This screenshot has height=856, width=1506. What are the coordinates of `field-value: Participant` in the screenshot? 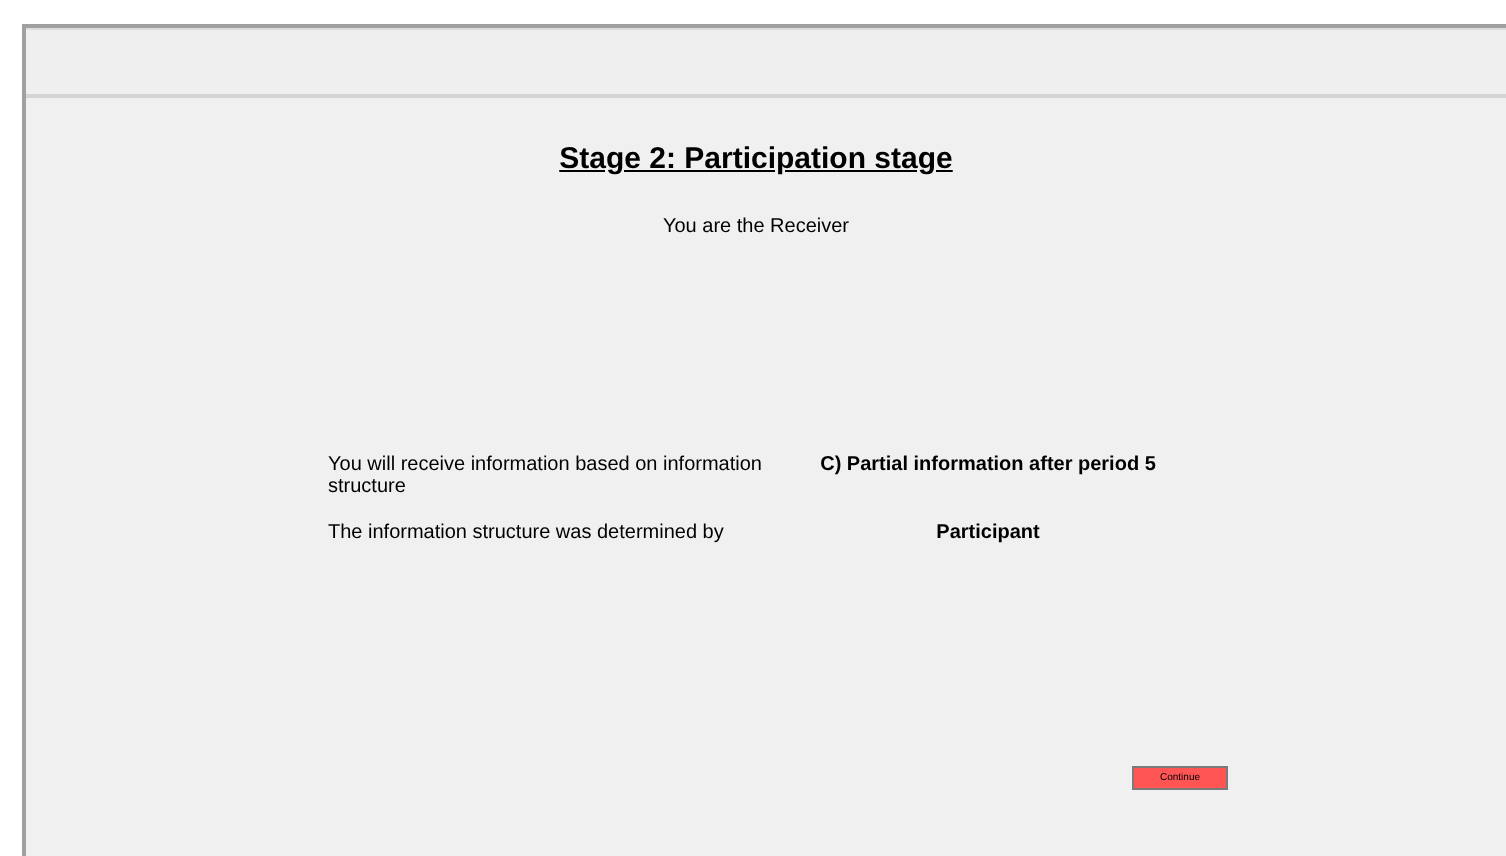 It's located at (988, 532).